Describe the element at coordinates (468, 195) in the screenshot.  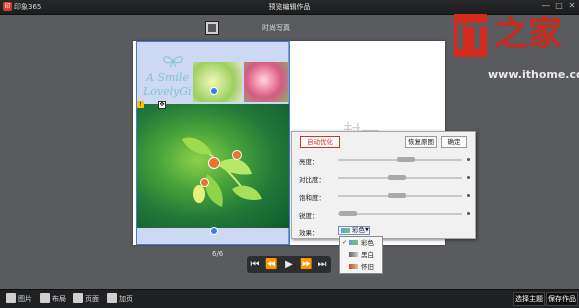
I see `saturation-end-dot` at that location.